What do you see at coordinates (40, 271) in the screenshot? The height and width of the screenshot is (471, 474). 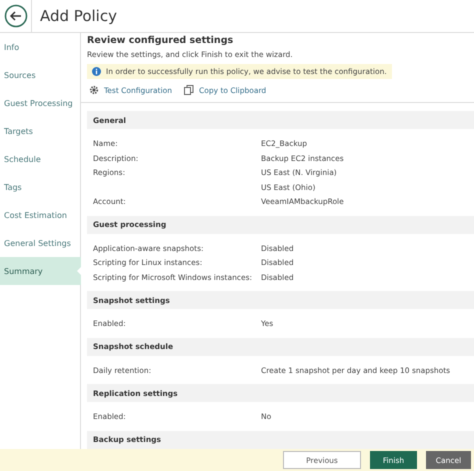 I see `sidebar-item: Summary` at bounding box center [40, 271].